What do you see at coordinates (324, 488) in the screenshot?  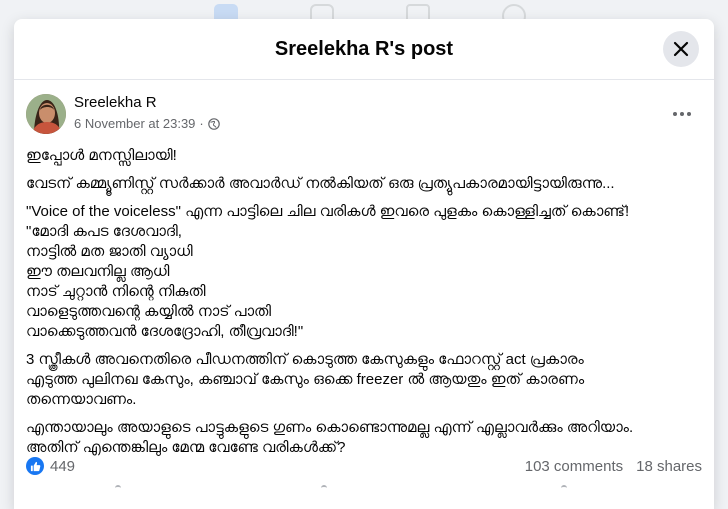 I see `comment-action-icon` at bounding box center [324, 488].